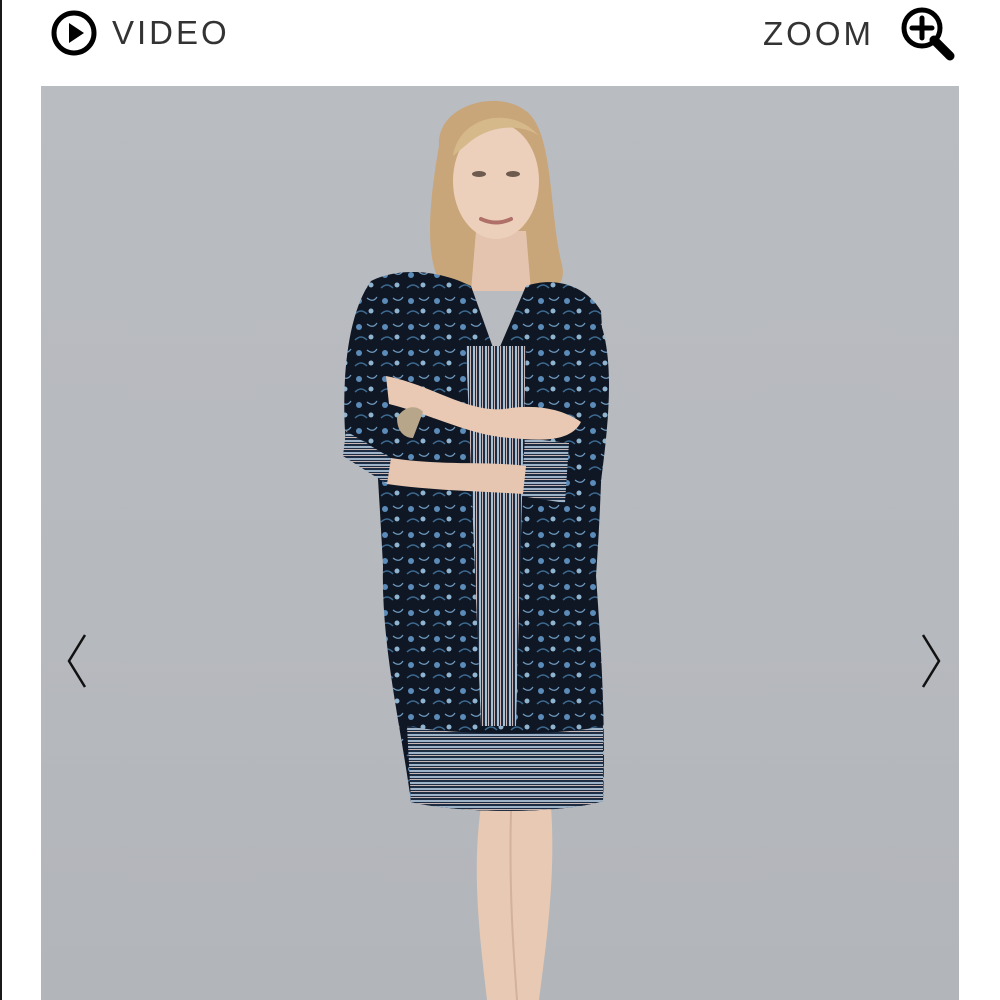 Image resolution: width=1000 pixels, height=1000 pixels. I want to click on video-button: VIDEO, so click(140, 33).